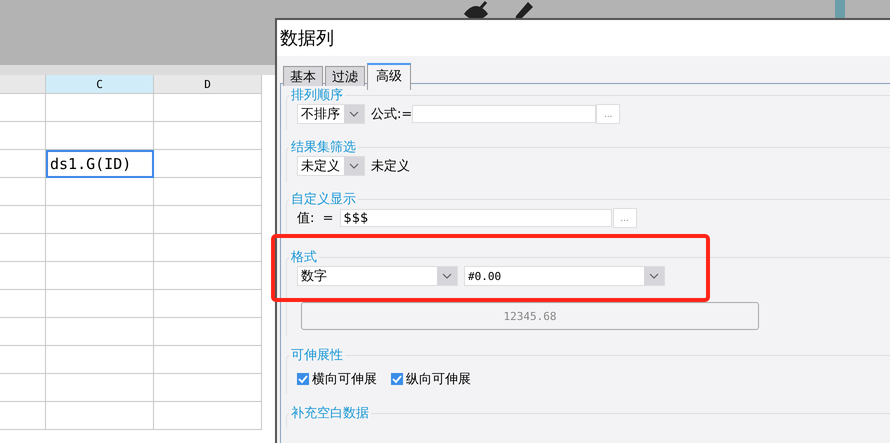 Image resolution: width=890 pixels, height=443 pixels. What do you see at coordinates (345, 76) in the screenshot?
I see `tab: 过滤` at bounding box center [345, 76].